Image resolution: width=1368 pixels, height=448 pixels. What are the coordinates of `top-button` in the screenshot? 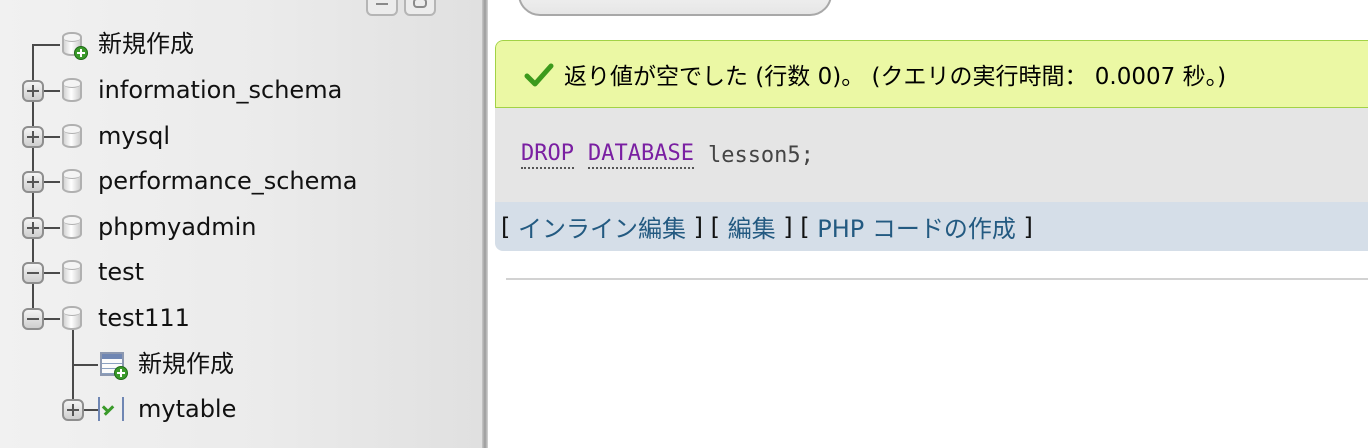 It's located at (675, 8).